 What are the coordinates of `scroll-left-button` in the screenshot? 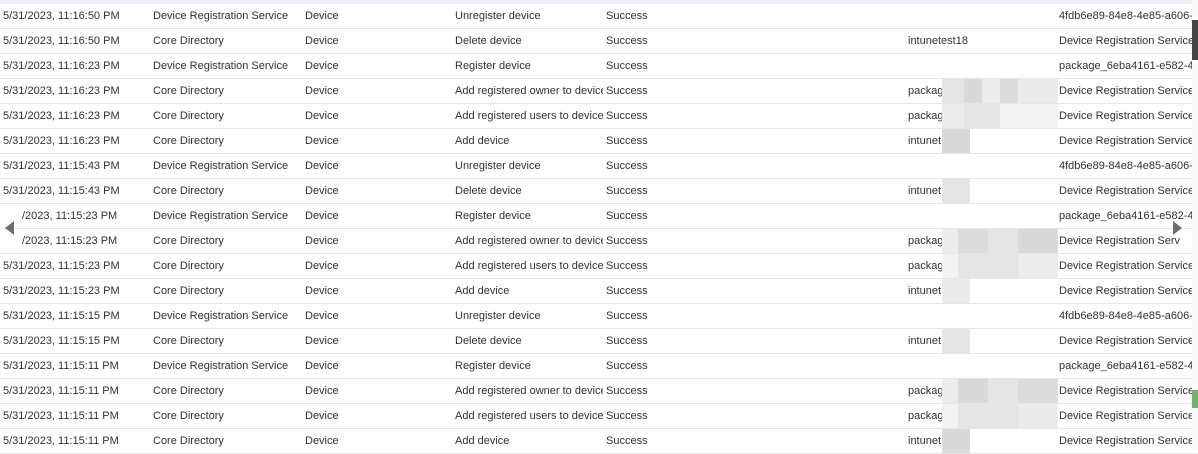 It's located at (9, 228).